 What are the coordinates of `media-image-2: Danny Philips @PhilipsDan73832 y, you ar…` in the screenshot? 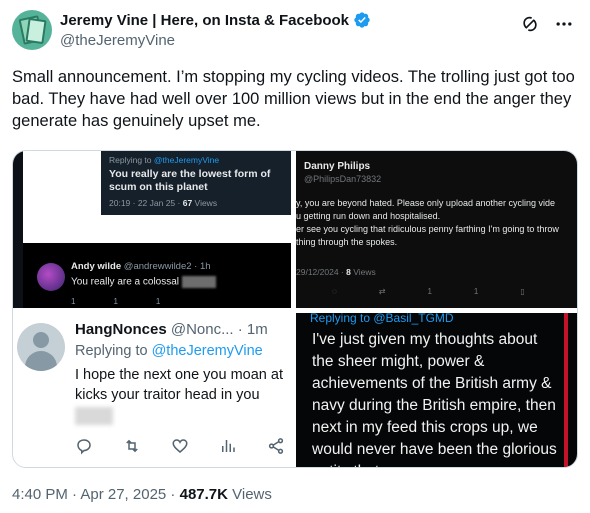 It's located at (436, 229).